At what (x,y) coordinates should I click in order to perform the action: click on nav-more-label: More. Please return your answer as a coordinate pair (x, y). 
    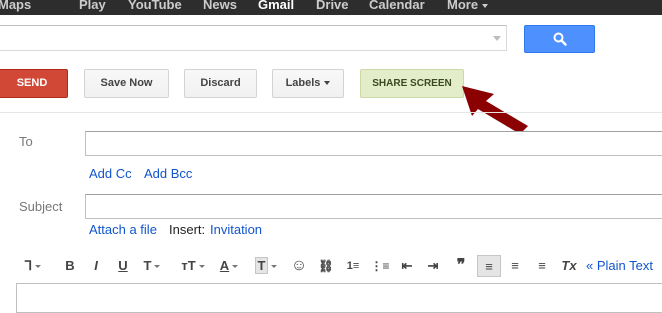
    Looking at the image, I should click on (463, 6).